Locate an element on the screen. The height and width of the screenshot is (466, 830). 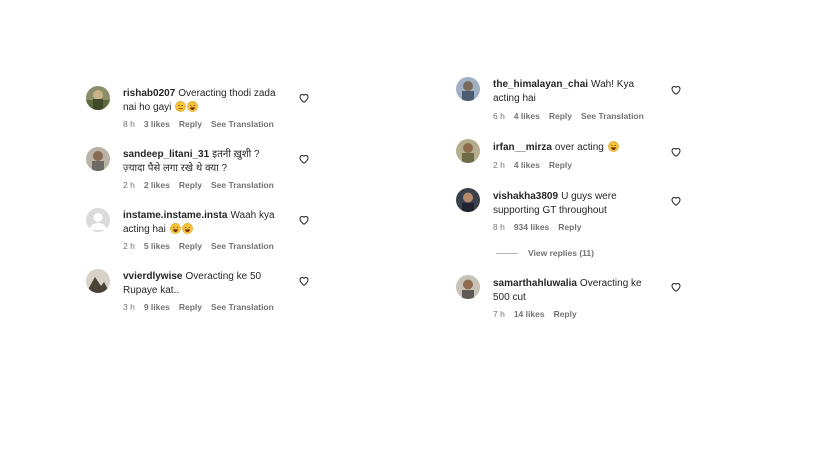
comment-text: irfan__mirza over acting is located at coordinates (573, 148).